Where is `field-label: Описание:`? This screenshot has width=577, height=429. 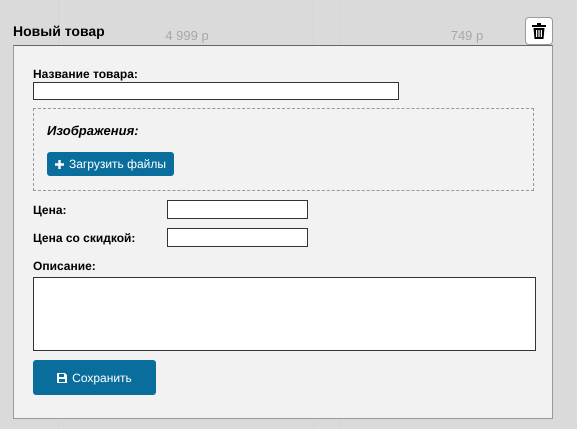 field-label: Описание: is located at coordinates (65, 266).